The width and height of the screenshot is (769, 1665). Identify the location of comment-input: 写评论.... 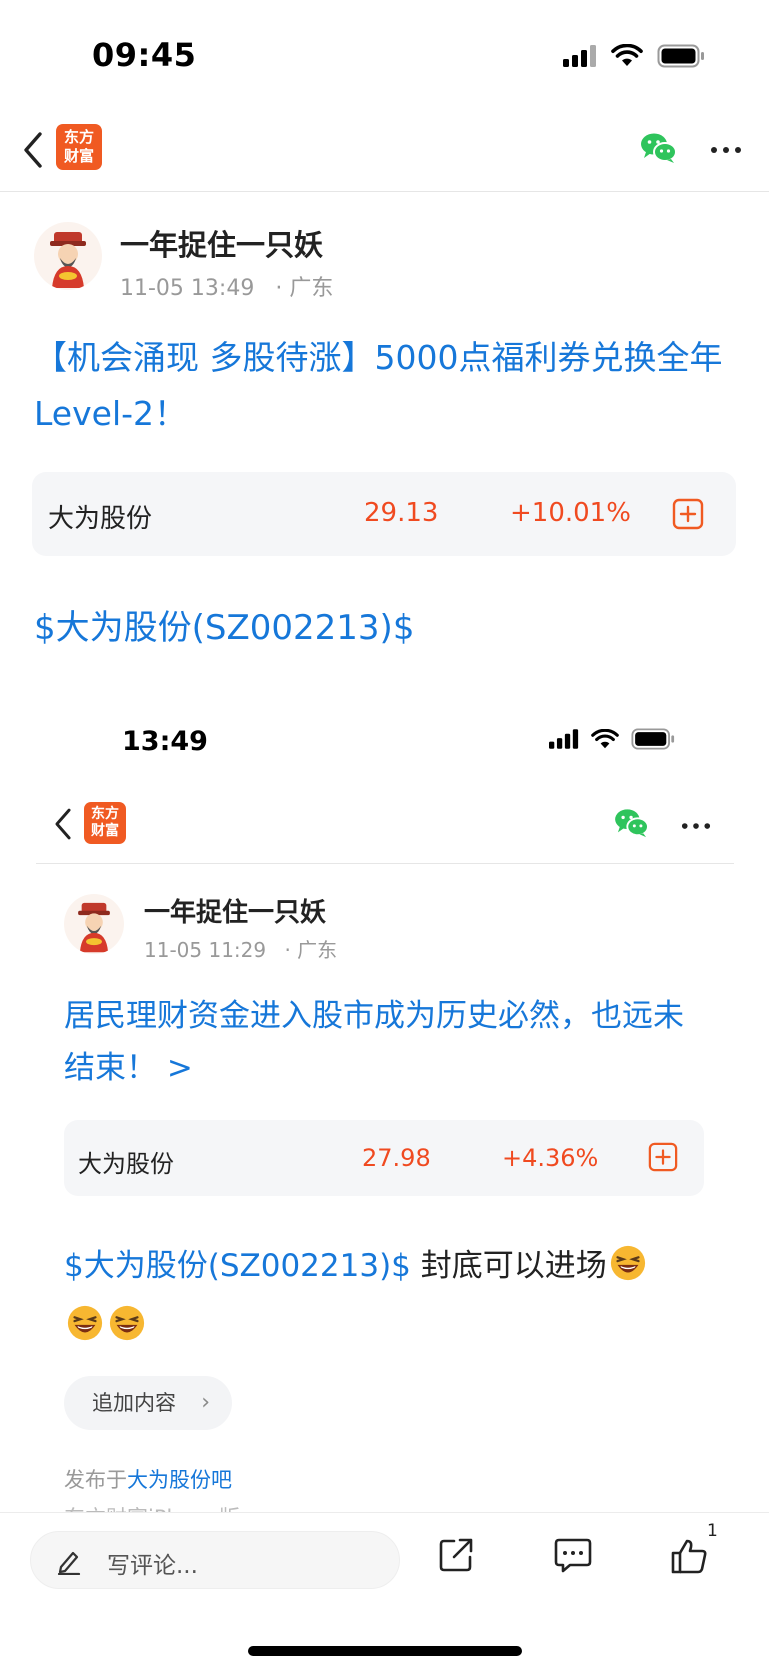
(215, 1560).